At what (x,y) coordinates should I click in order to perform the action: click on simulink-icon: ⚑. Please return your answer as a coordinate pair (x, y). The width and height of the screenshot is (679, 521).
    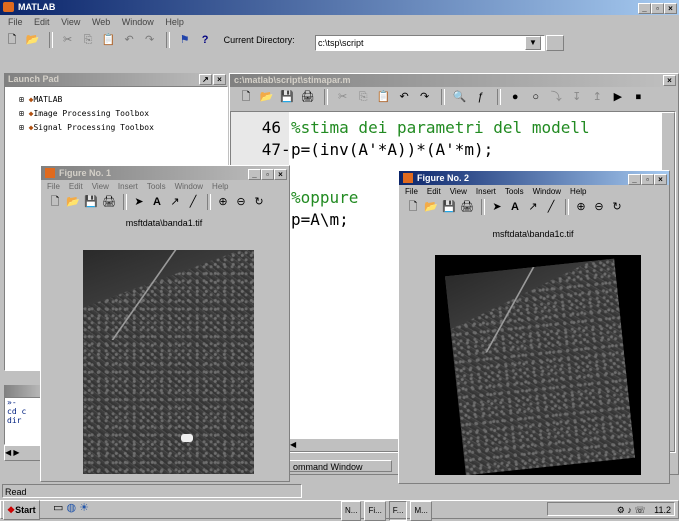
    Looking at the image, I should click on (185, 40).